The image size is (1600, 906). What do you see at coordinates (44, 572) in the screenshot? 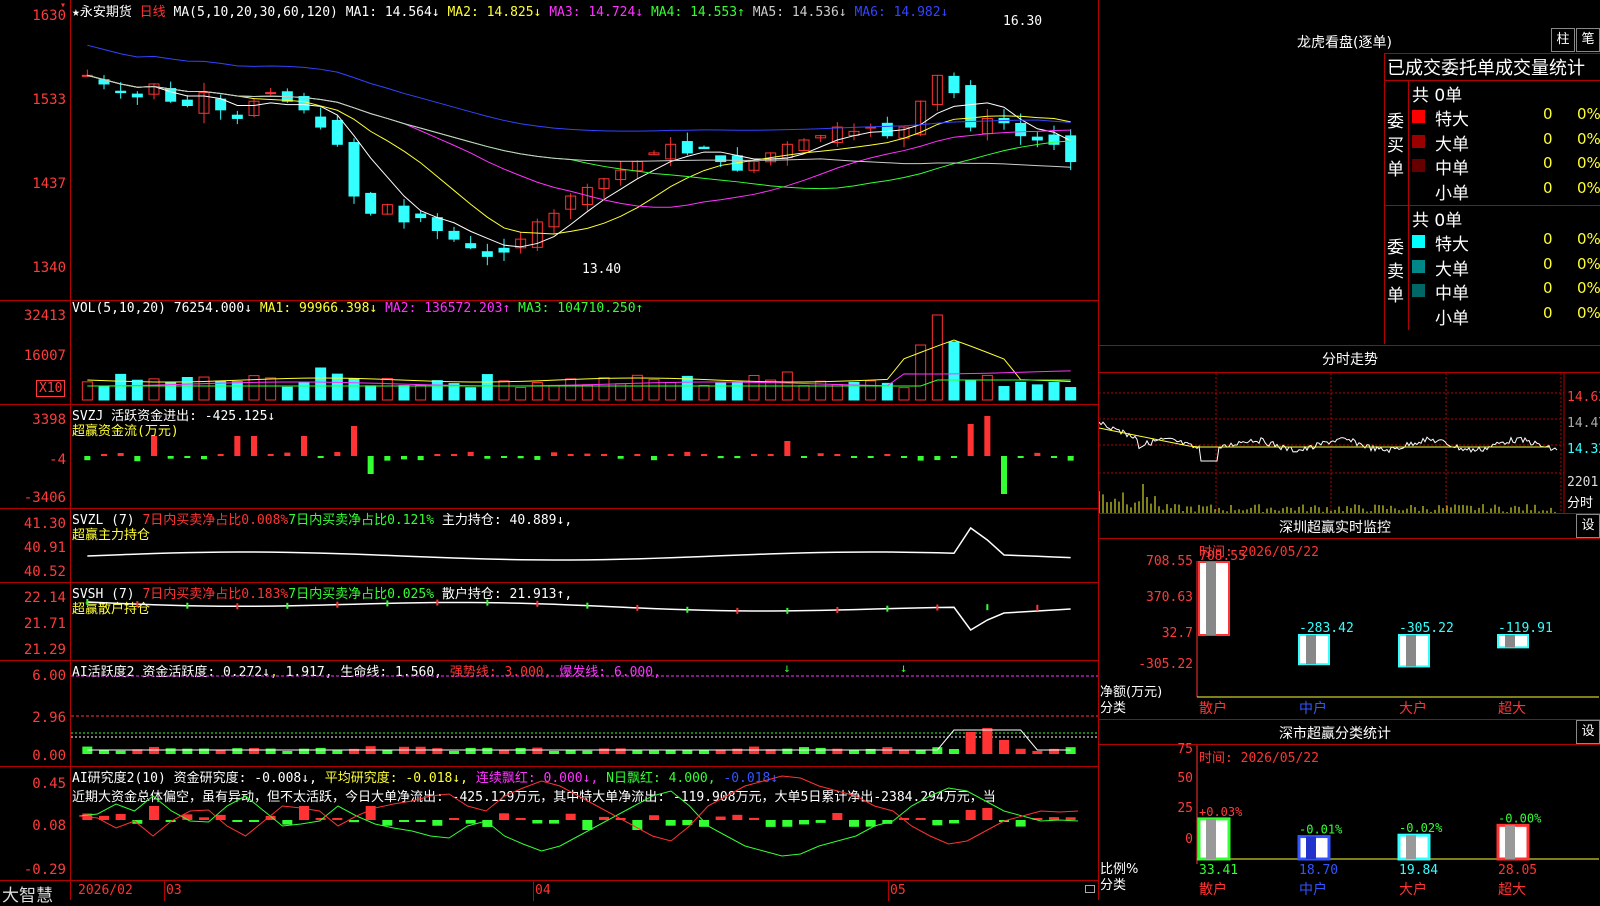
I see `y-tick: 40.52` at bounding box center [44, 572].